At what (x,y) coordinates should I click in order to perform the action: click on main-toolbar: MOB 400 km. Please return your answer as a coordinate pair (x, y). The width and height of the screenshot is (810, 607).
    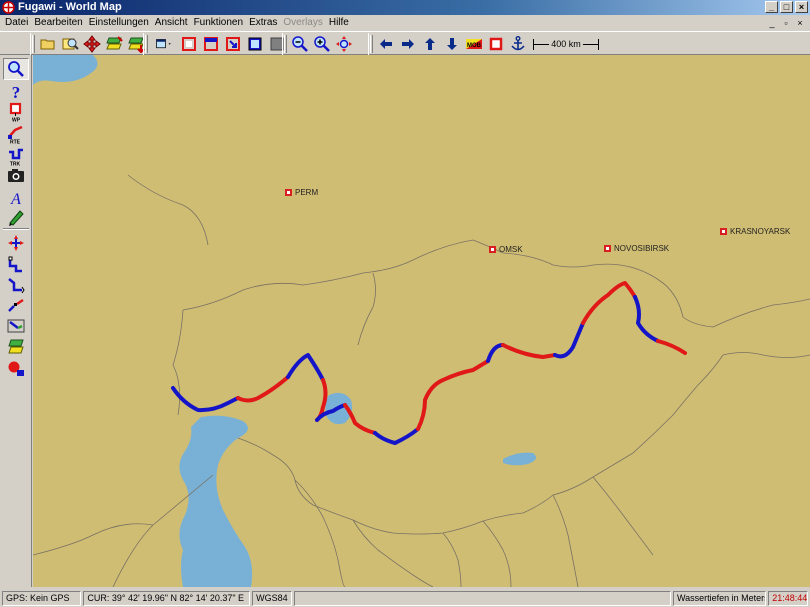
    Looking at the image, I should click on (405, 43).